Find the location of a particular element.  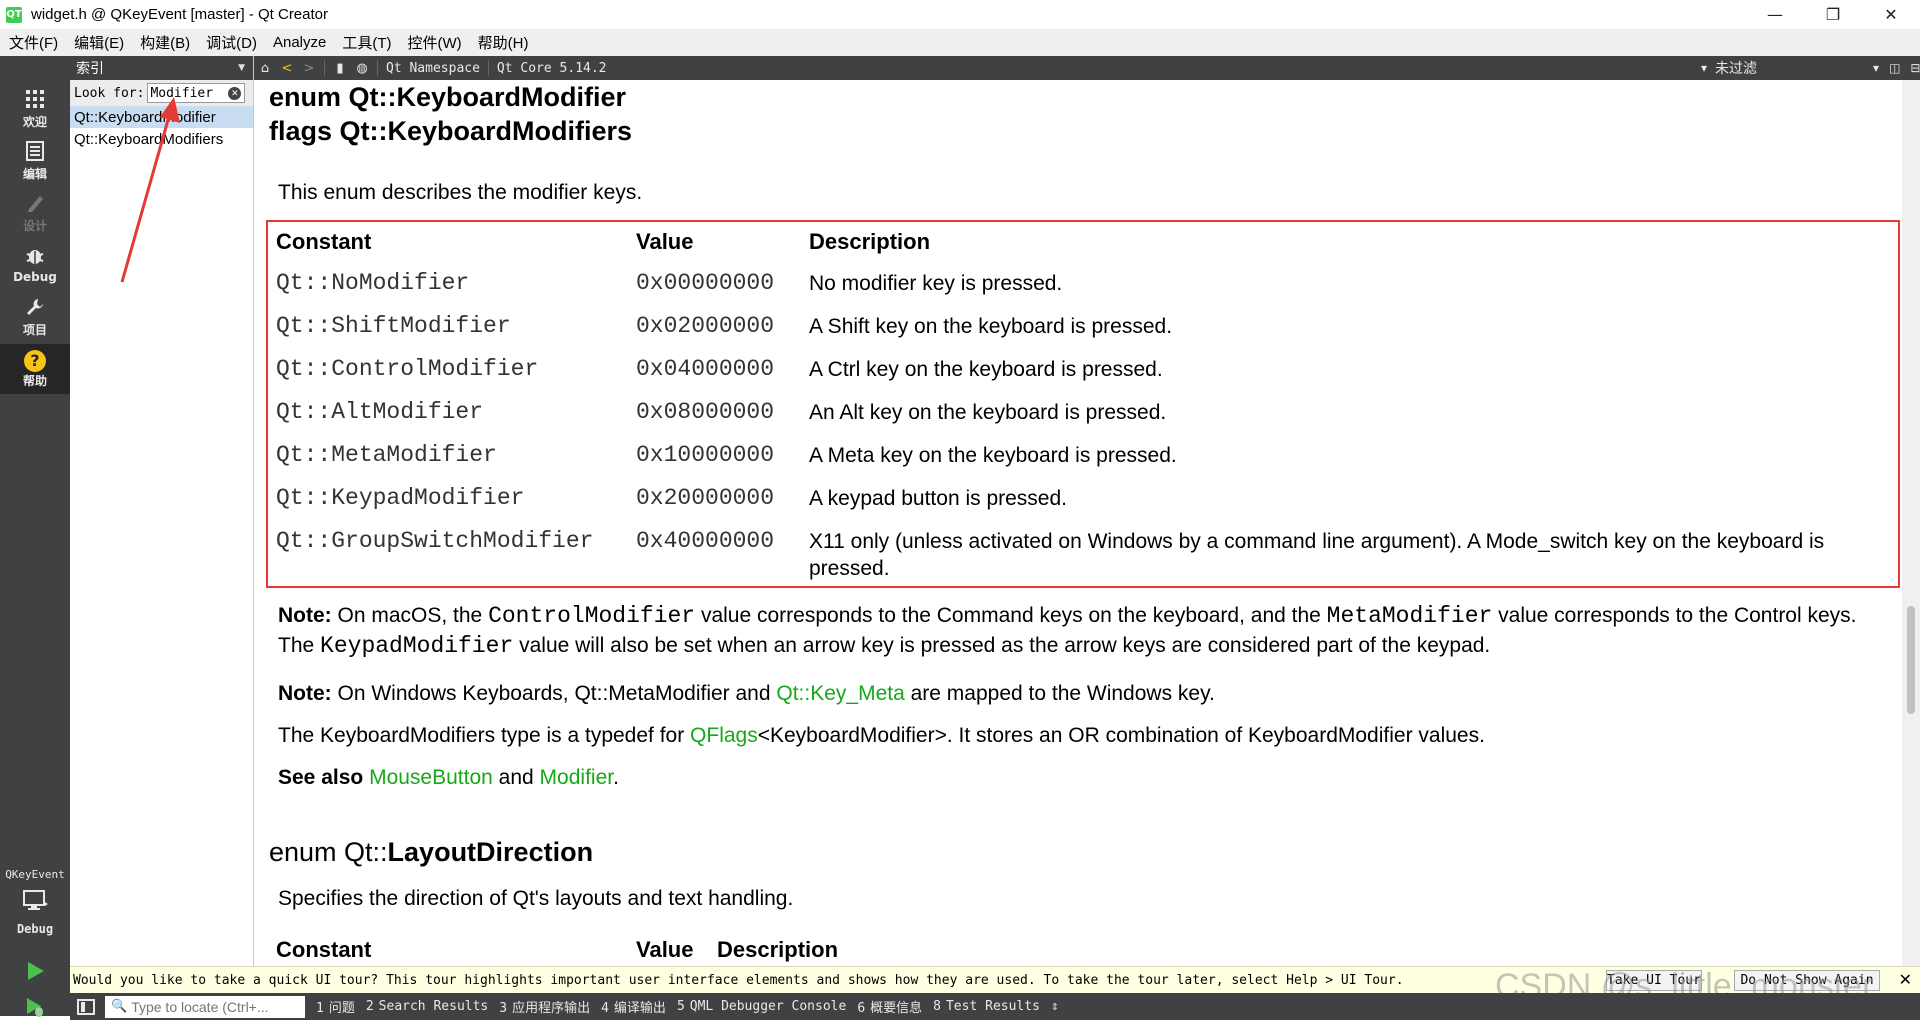

mode-help: ? 帮助 is located at coordinates (35, 369).